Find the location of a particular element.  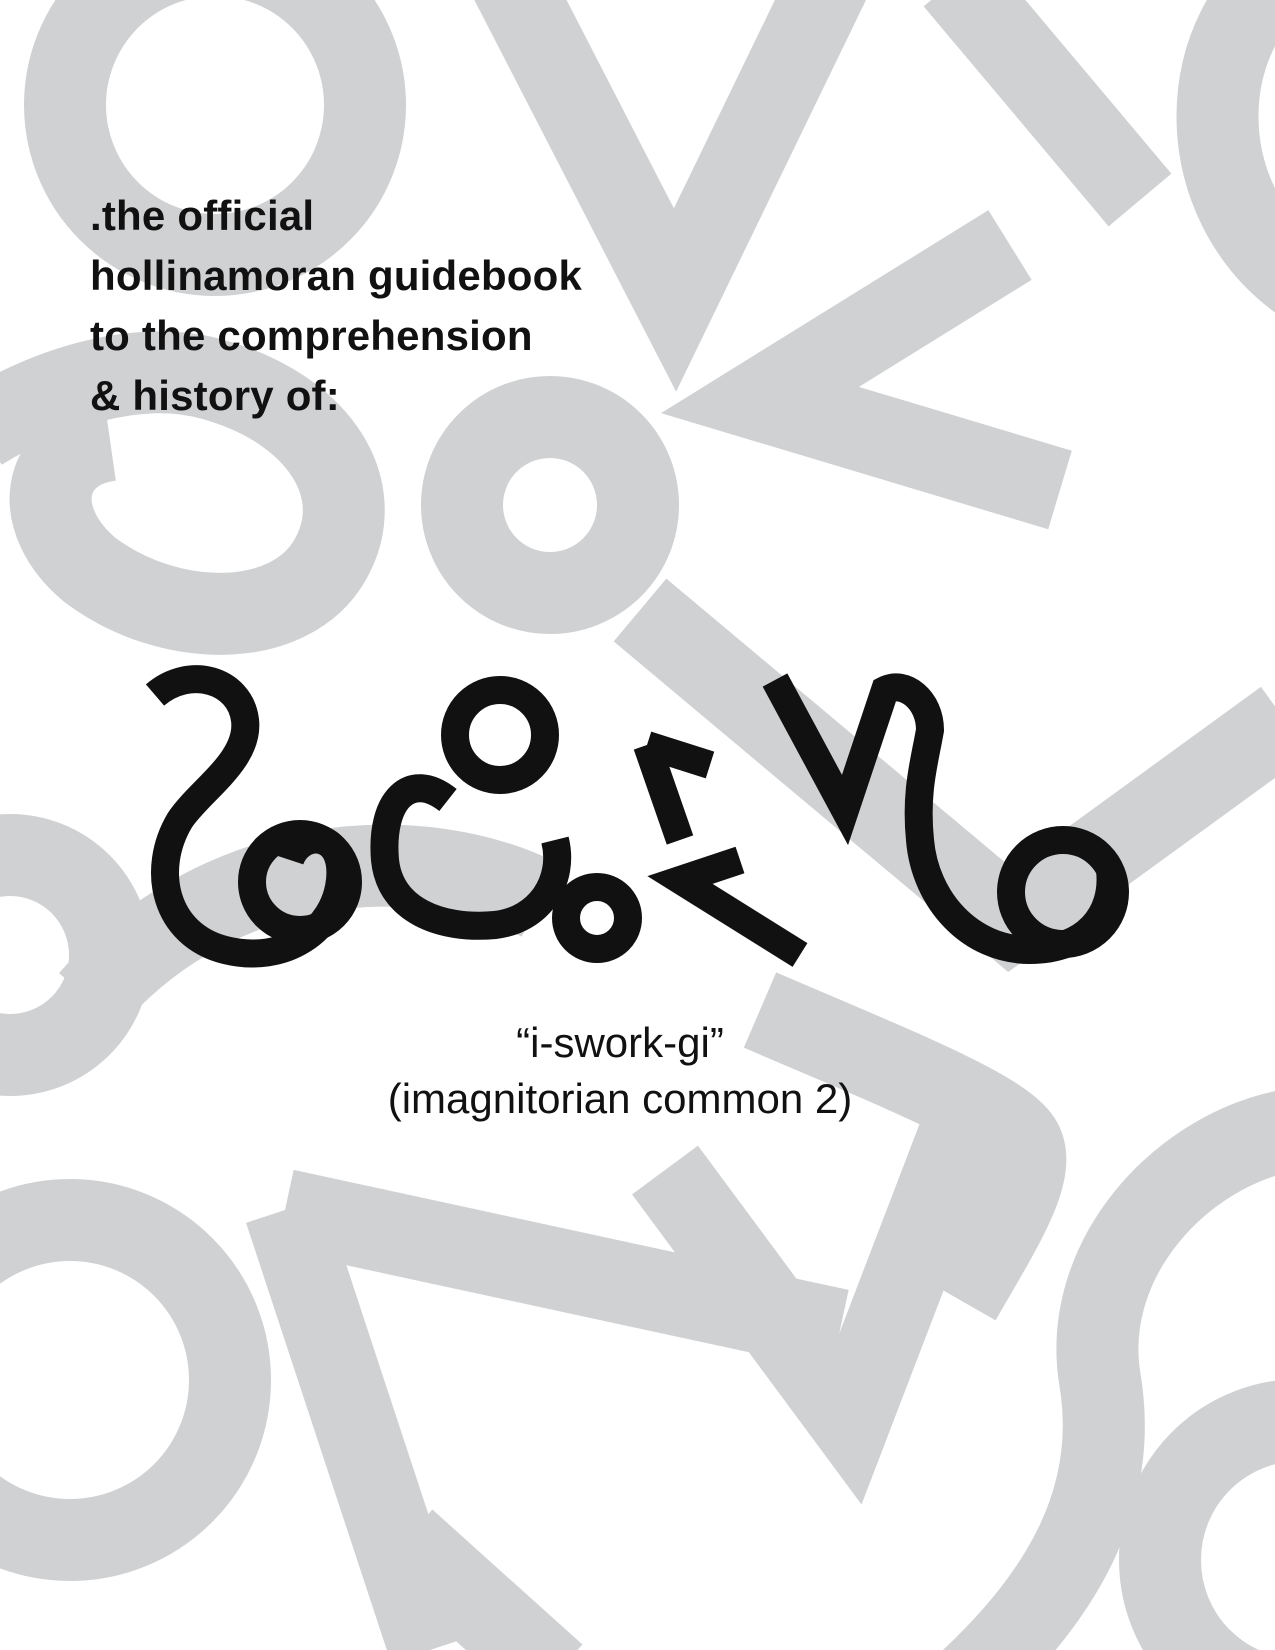

script-glyph-2-top-loop is located at coordinates (500, 735).